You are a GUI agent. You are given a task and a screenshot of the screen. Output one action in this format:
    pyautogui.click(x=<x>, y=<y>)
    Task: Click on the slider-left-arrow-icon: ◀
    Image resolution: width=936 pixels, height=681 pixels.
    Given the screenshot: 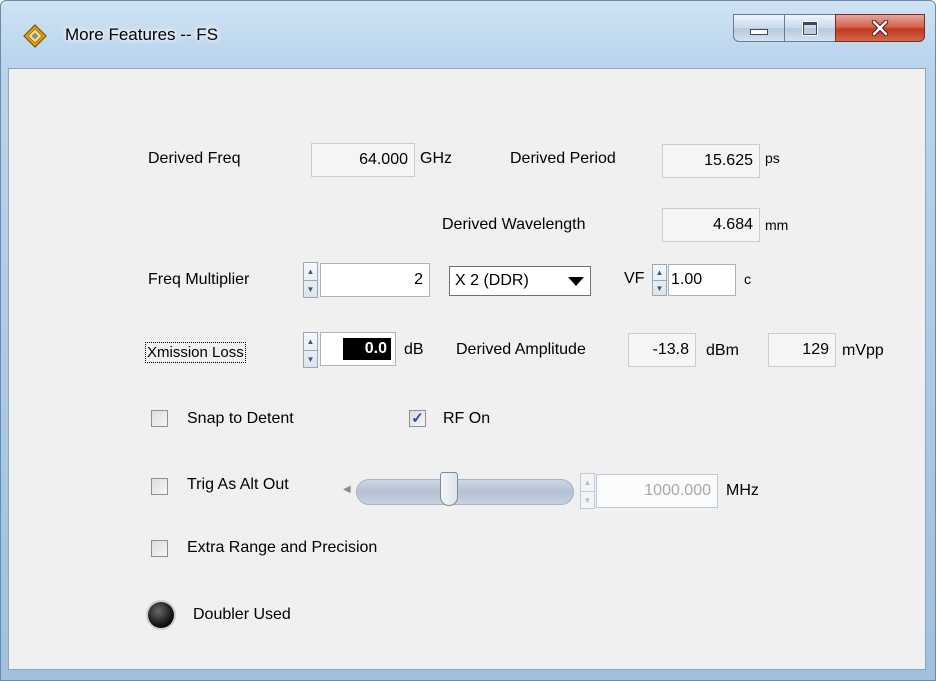 What is the action you would take?
    pyautogui.click(x=347, y=489)
    